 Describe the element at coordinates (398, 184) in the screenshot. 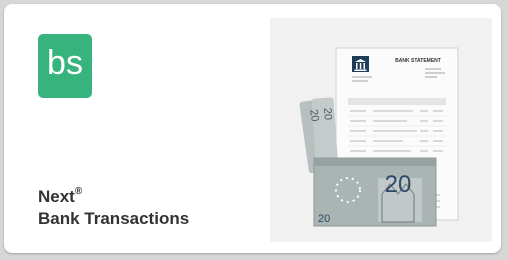

I see `banknote-value-large: 20` at that location.